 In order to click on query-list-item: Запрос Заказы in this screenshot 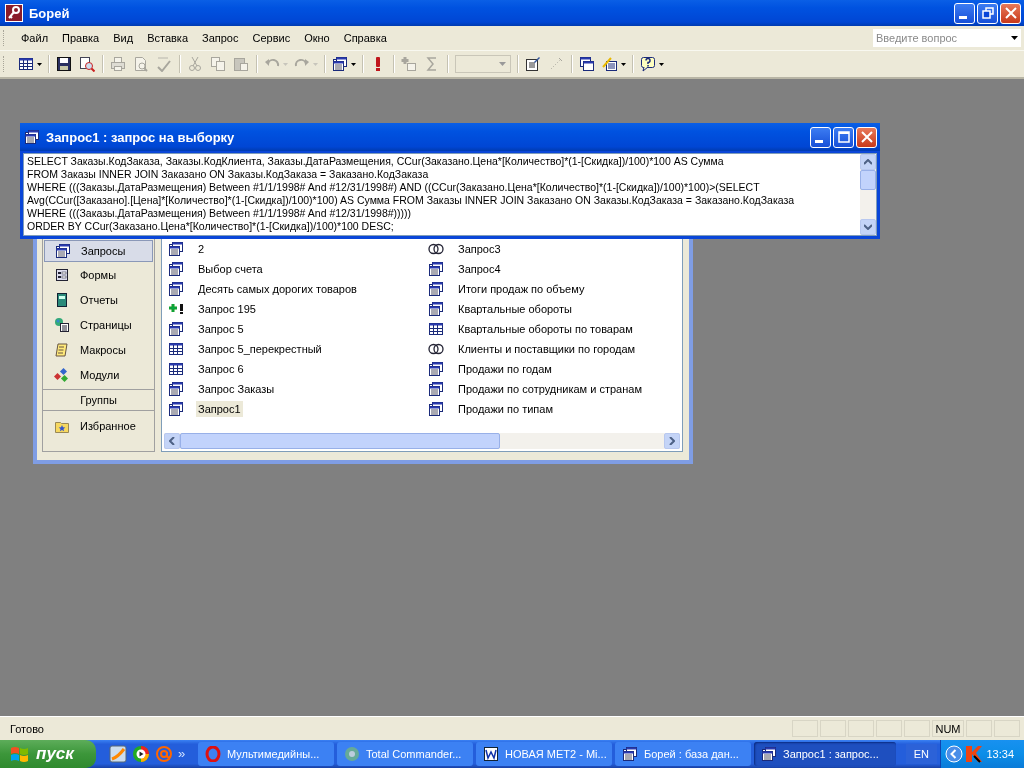, I will do `click(236, 389)`.